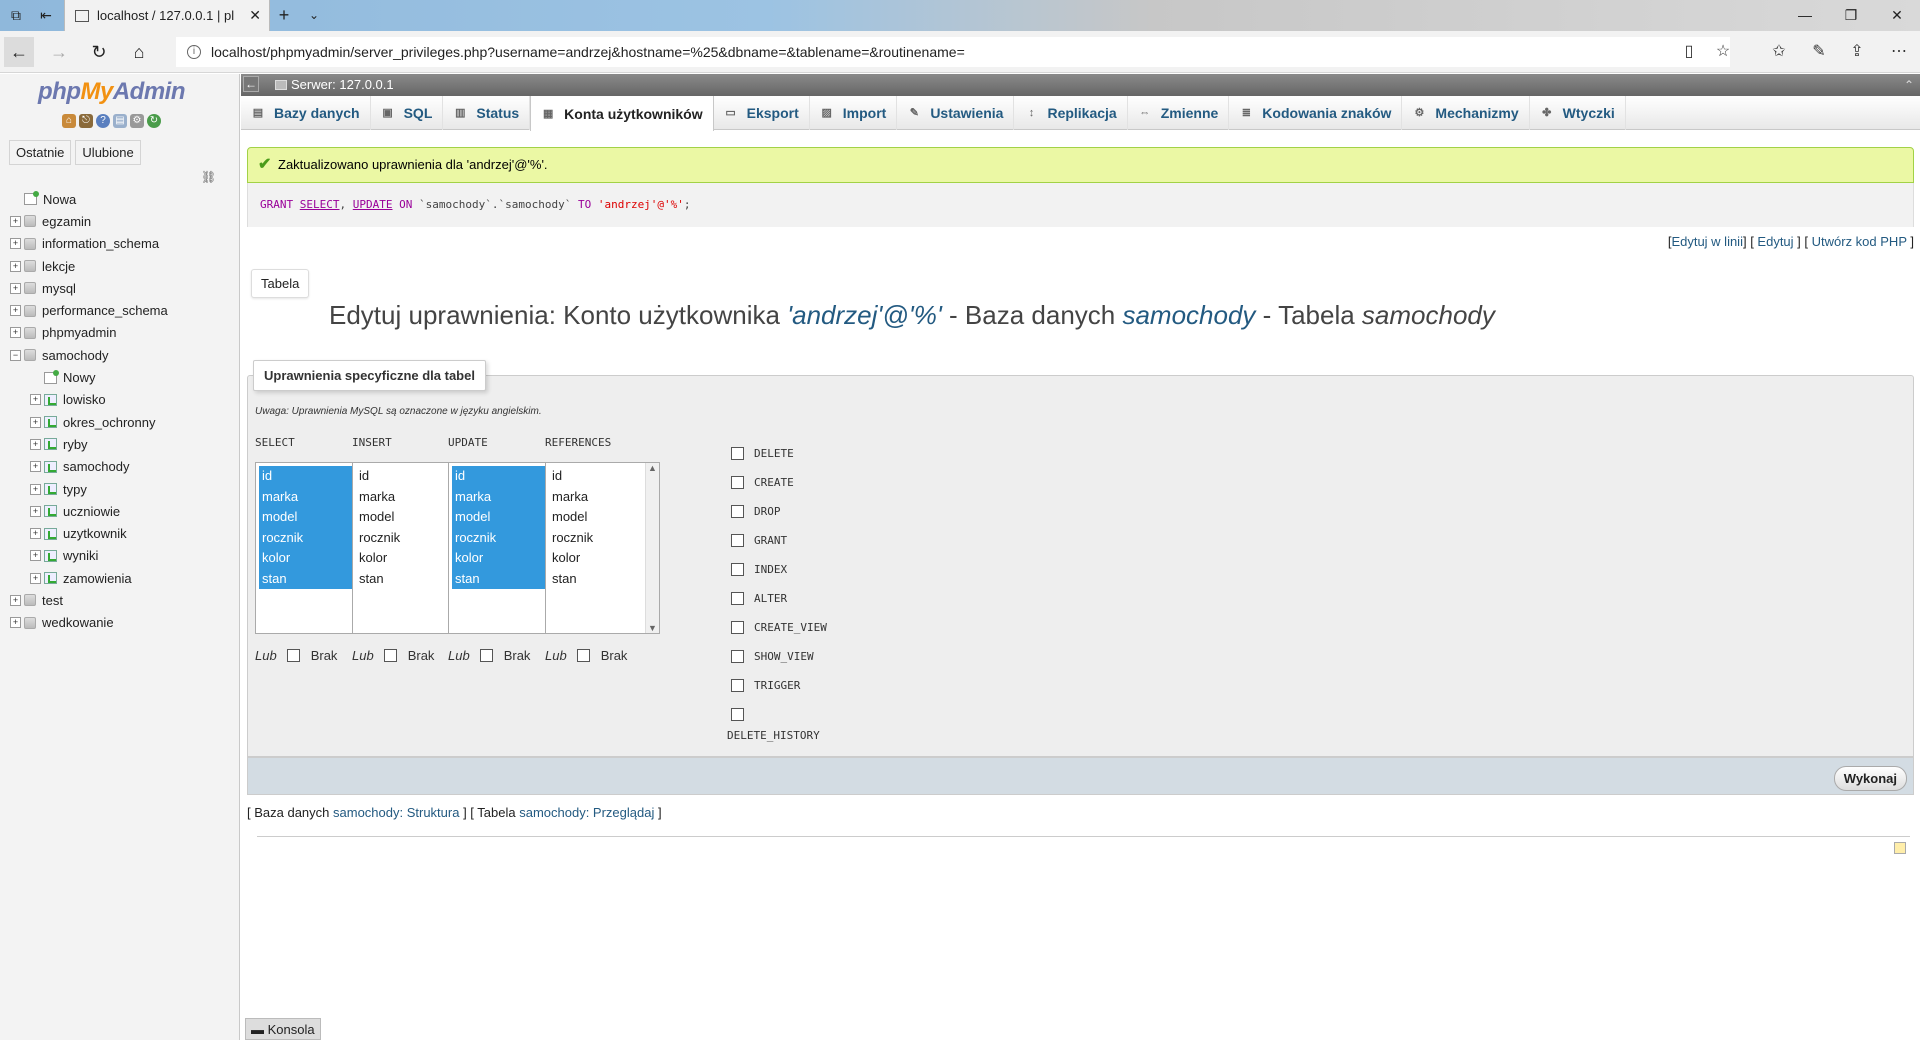 The height and width of the screenshot is (1040, 1920). What do you see at coordinates (84, 399) in the screenshot?
I see `tree-item-label: lowisko` at bounding box center [84, 399].